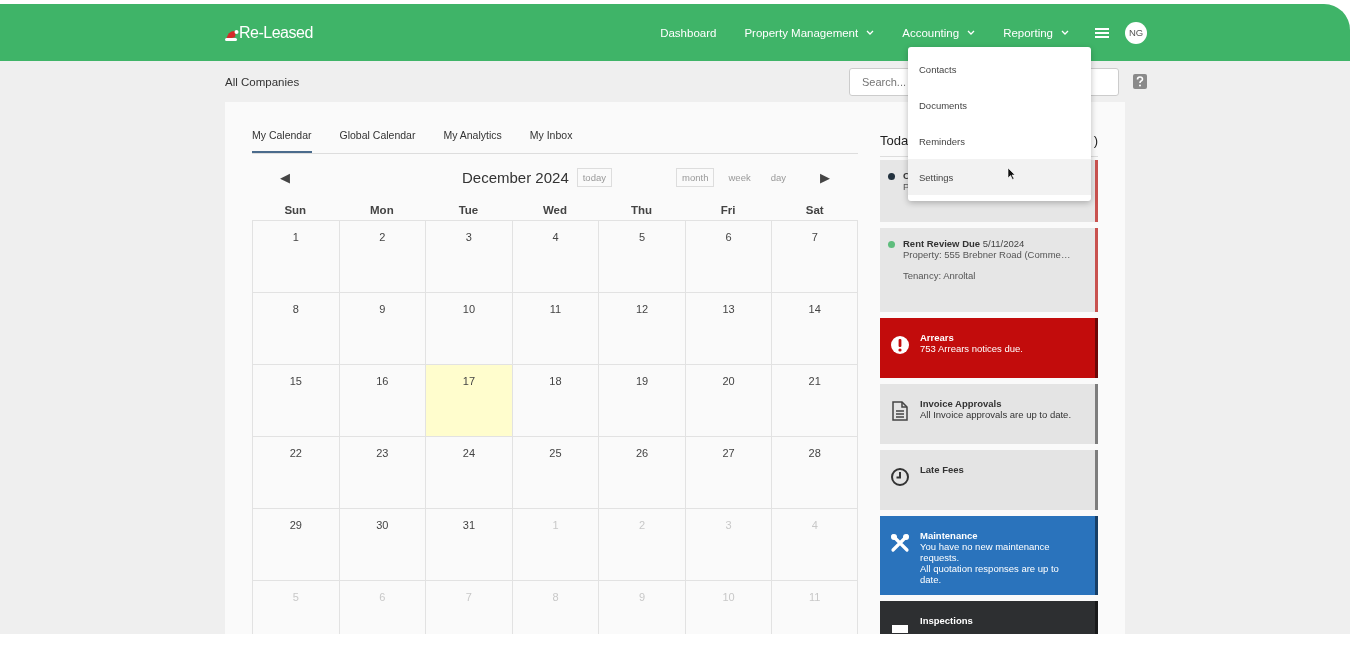 The image size is (1350, 650). Describe the element at coordinates (555, 400) in the screenshot. I see `day-cell: 18` at that location.